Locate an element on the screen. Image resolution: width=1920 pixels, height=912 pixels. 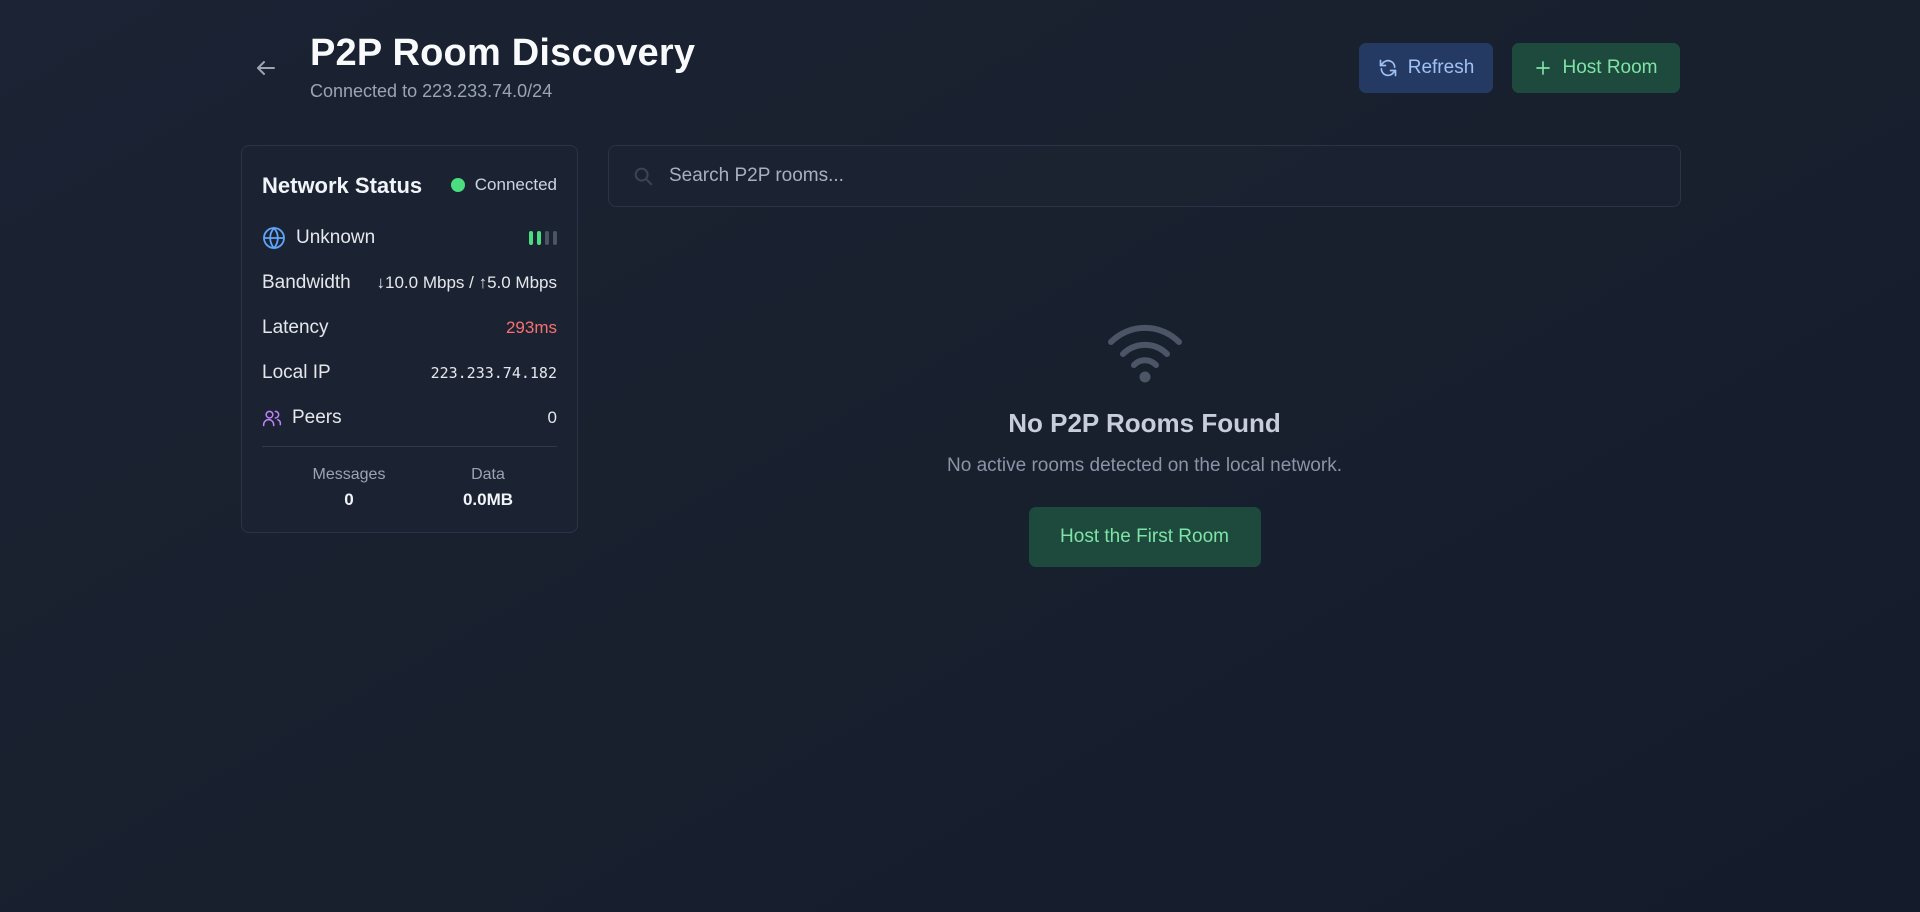
status-dot is located at coordinates (457, 185).